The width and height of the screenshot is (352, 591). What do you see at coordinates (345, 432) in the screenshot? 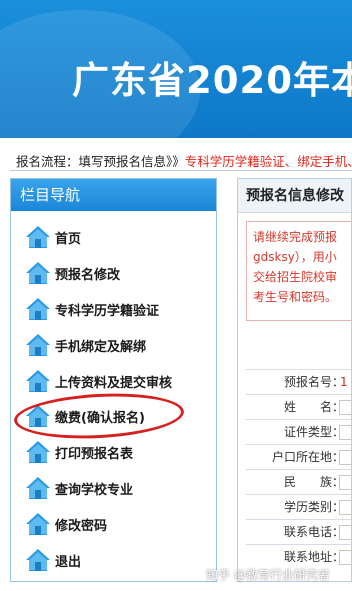
I see `id-type-select` at bounding box center [345, 432].